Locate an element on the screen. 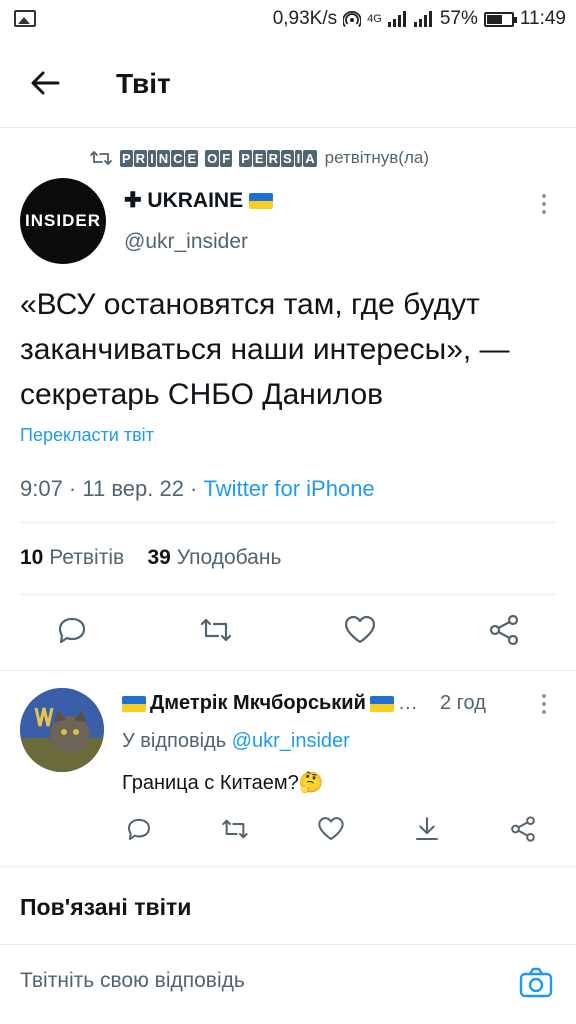 This screenshot has width=576, height=1024. retweeter-letter: A is located at coordinates (310, 158).